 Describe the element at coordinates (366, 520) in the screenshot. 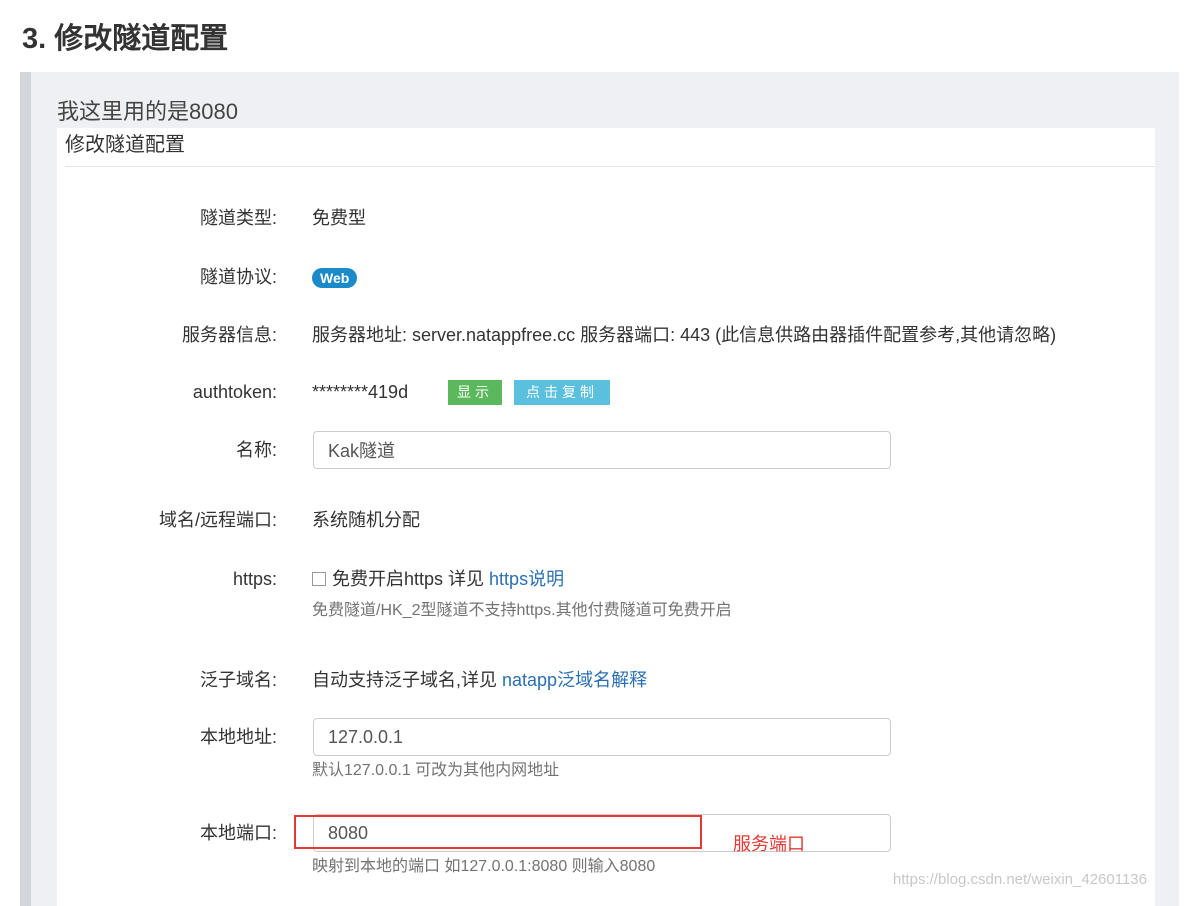

I see `domain-value: 系统随机分配` at that location.